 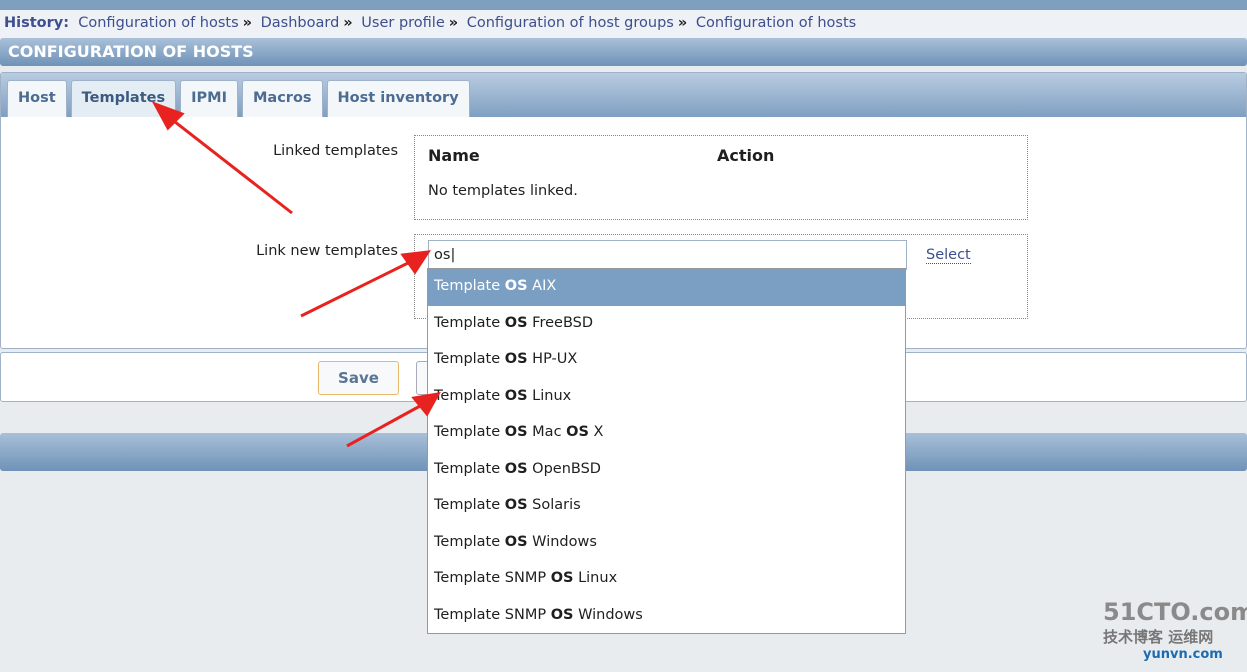 What do you see at coordinates (1175, 612) in the screenshot?
I see `wm-text: 51CTO.com` at bounding box center [1175, 612].